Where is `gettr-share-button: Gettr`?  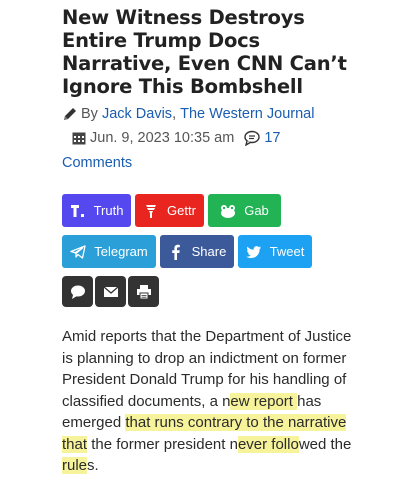
gettr-share-button: Gettr is located at coordinates (169, 210).